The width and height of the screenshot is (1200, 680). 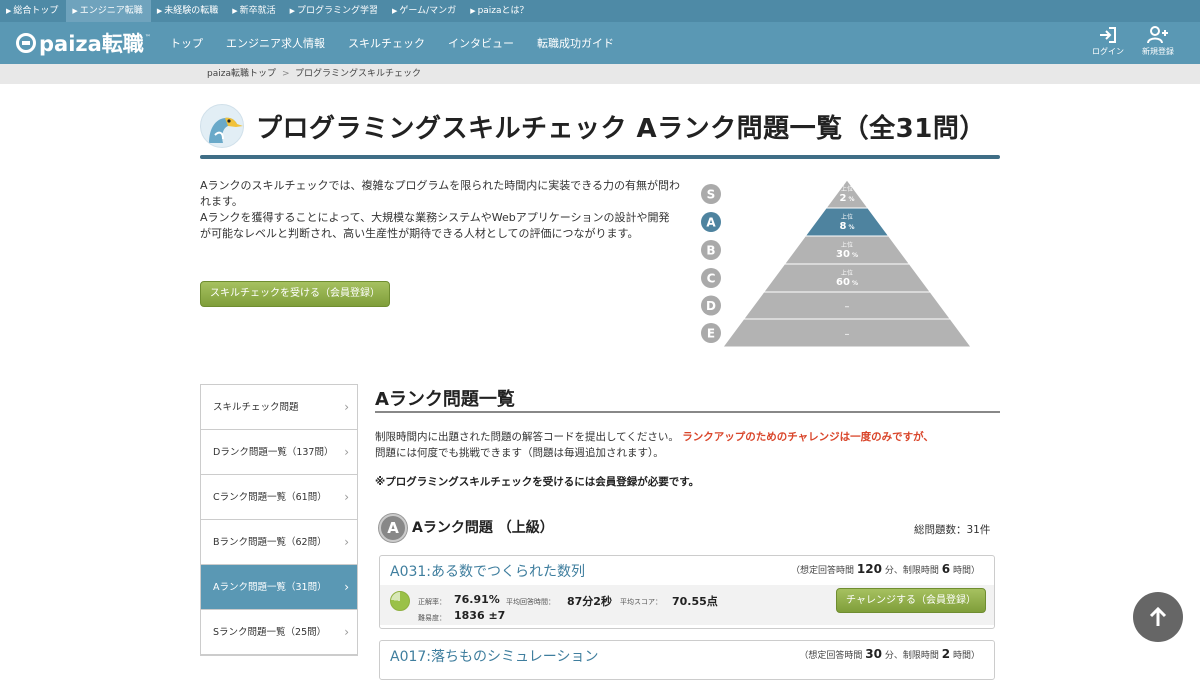 What do you see at coordinates (91, 44) in the screenshot?
I see `logo-text: paiza転職` at bounding box center [91, 44].